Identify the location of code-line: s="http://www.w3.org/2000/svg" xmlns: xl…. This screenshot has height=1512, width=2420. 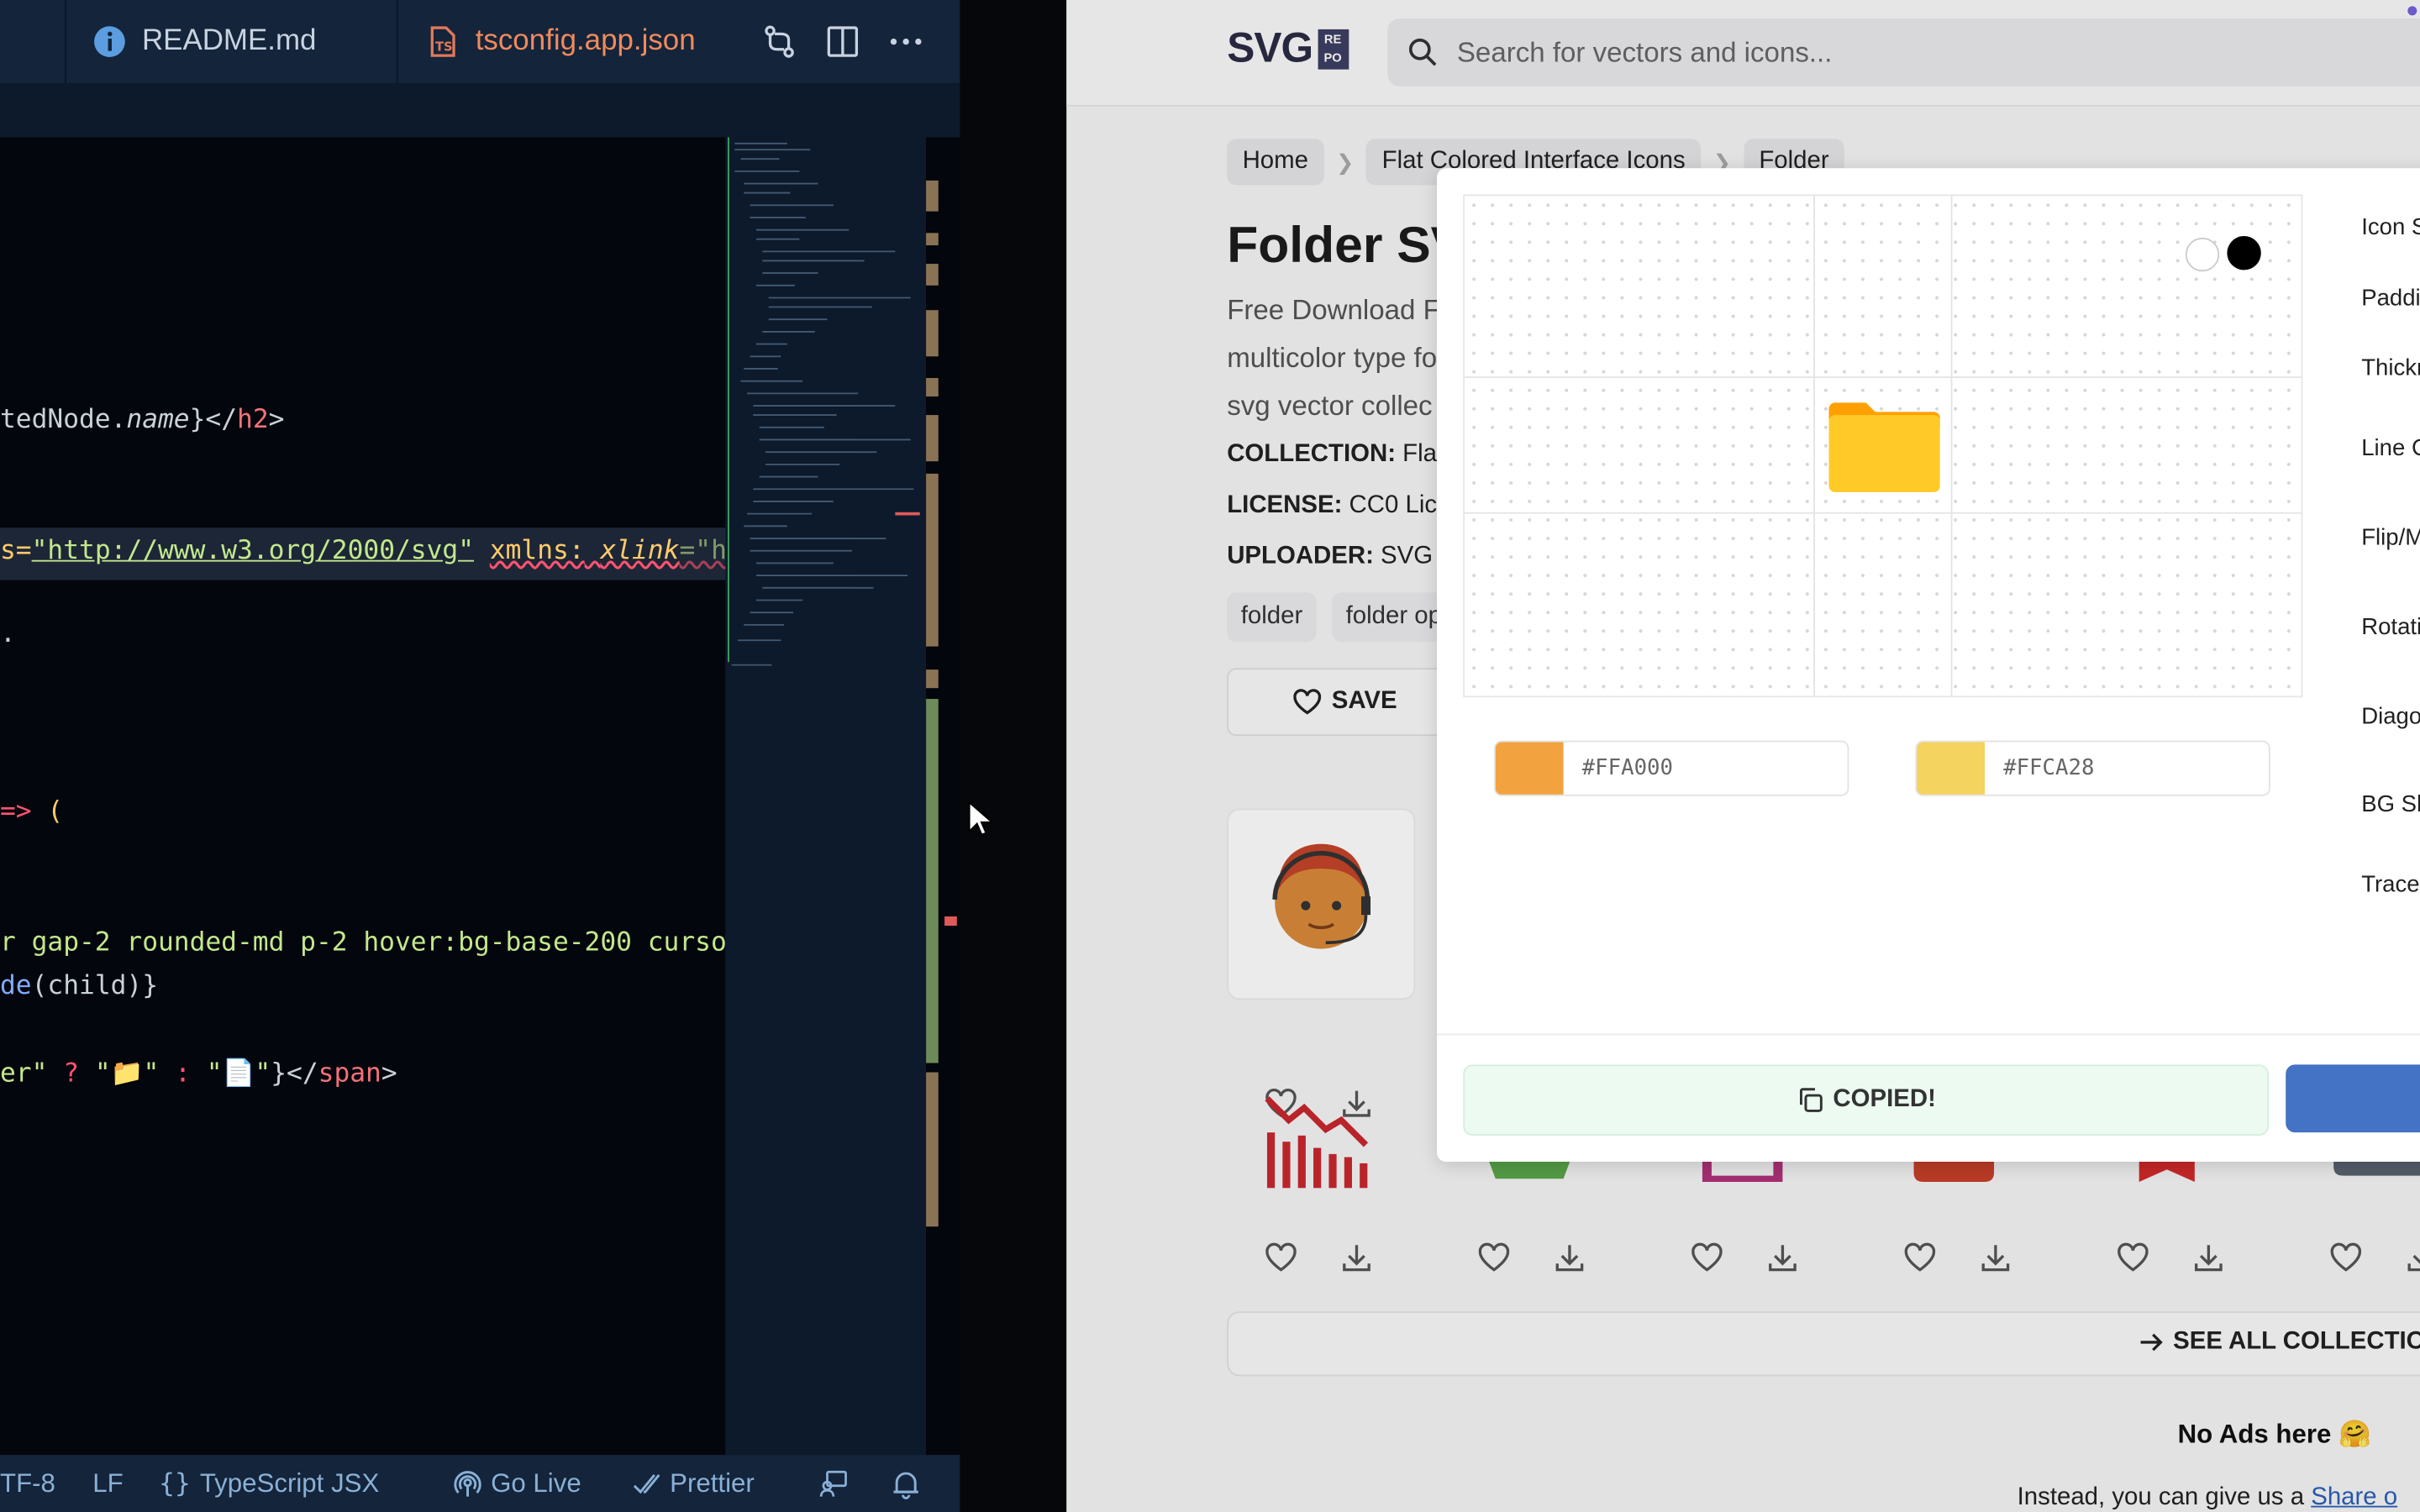
(419, 551).